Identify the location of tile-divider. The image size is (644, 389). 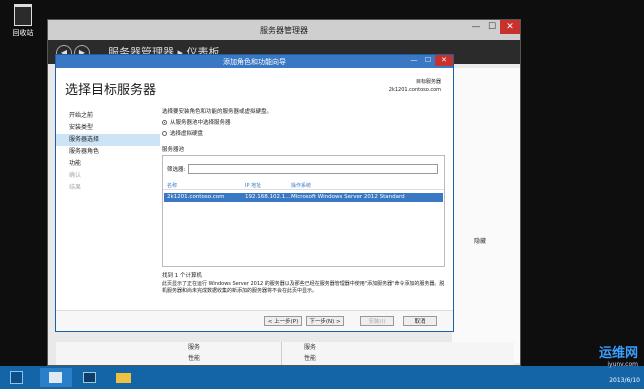
(281, 353).